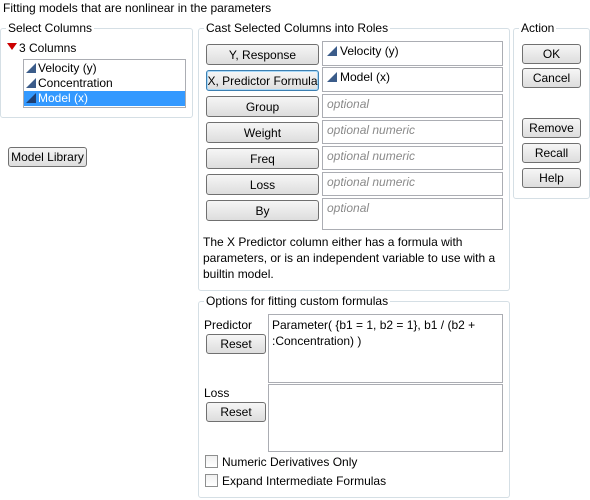  Describe the element at coordinates (412, 53) in the screenshot. I see `y-response-field: Velocity (y)` at that location.